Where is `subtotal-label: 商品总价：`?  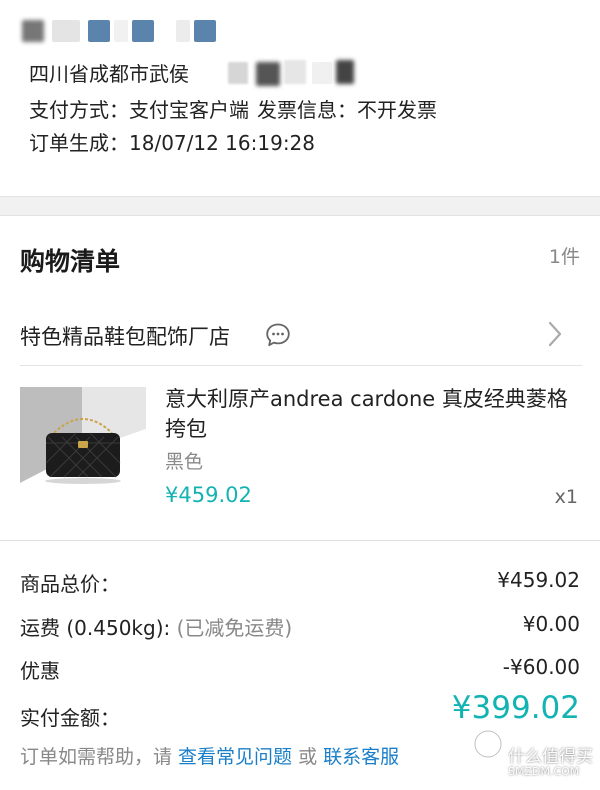
subtotal-label: 商品总价： is located at coordinates (70, 584).